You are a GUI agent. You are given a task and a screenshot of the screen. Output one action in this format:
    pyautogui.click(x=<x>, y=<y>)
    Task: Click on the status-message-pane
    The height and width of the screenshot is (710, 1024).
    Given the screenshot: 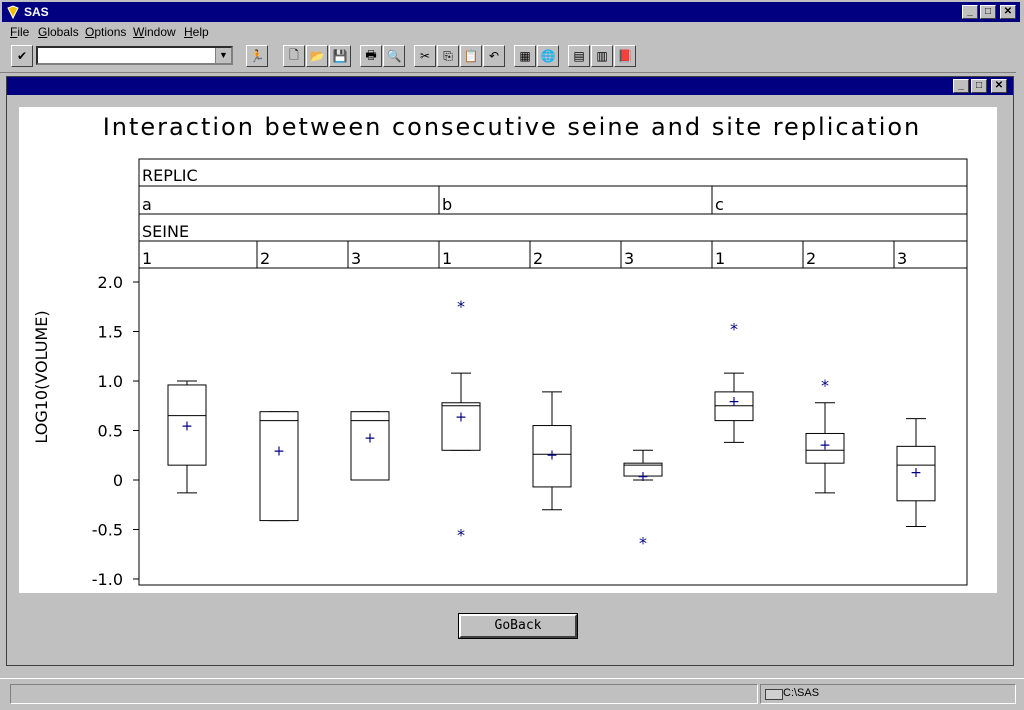 What is the action you would take?
    pyautogui.click(x=384, y=694)
    